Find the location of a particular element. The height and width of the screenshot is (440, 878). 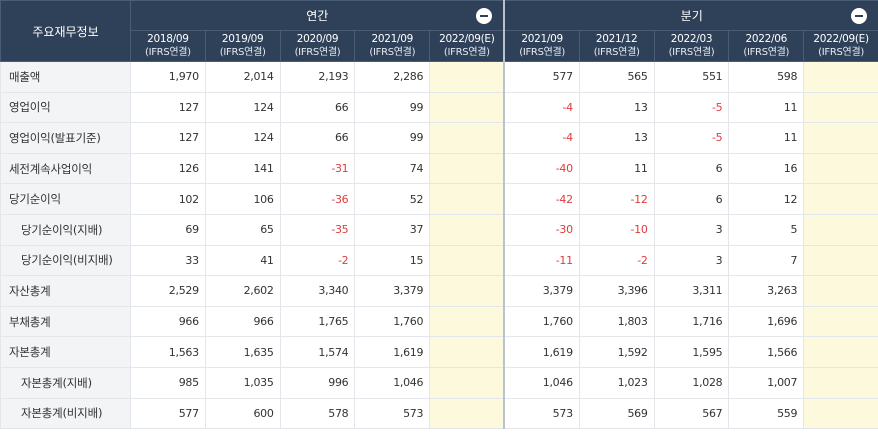

annual-value-cell: 33 is located at coordinates (168, 260).